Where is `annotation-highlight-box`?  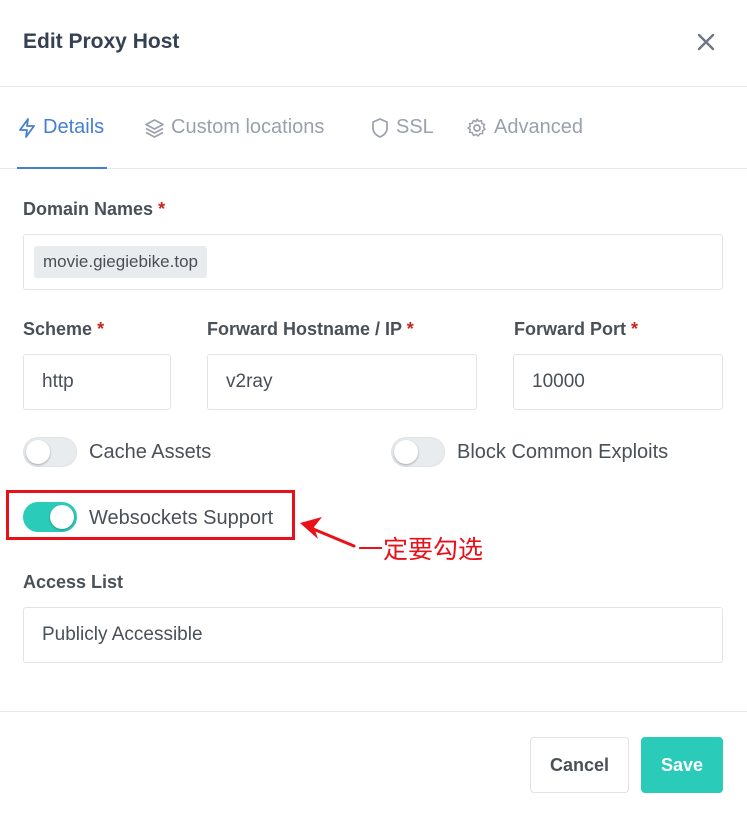 annotation-highlight-box is located at coordinates (150, 515).